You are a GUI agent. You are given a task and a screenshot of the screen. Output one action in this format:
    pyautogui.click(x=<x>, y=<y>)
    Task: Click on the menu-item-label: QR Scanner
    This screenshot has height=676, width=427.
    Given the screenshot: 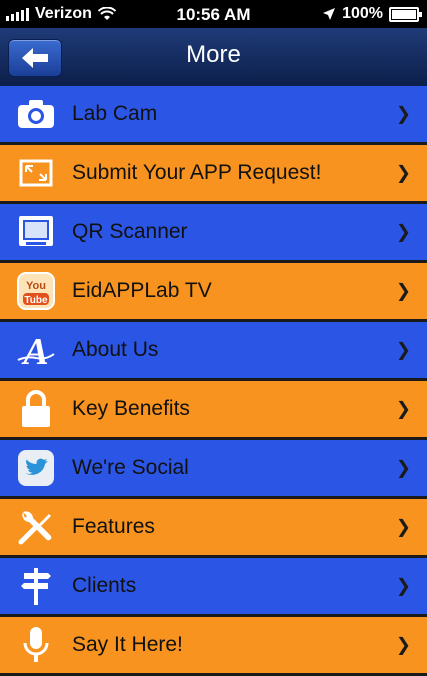 What is the action you would take?
    pyautogui.click(x=130, y=231)
    